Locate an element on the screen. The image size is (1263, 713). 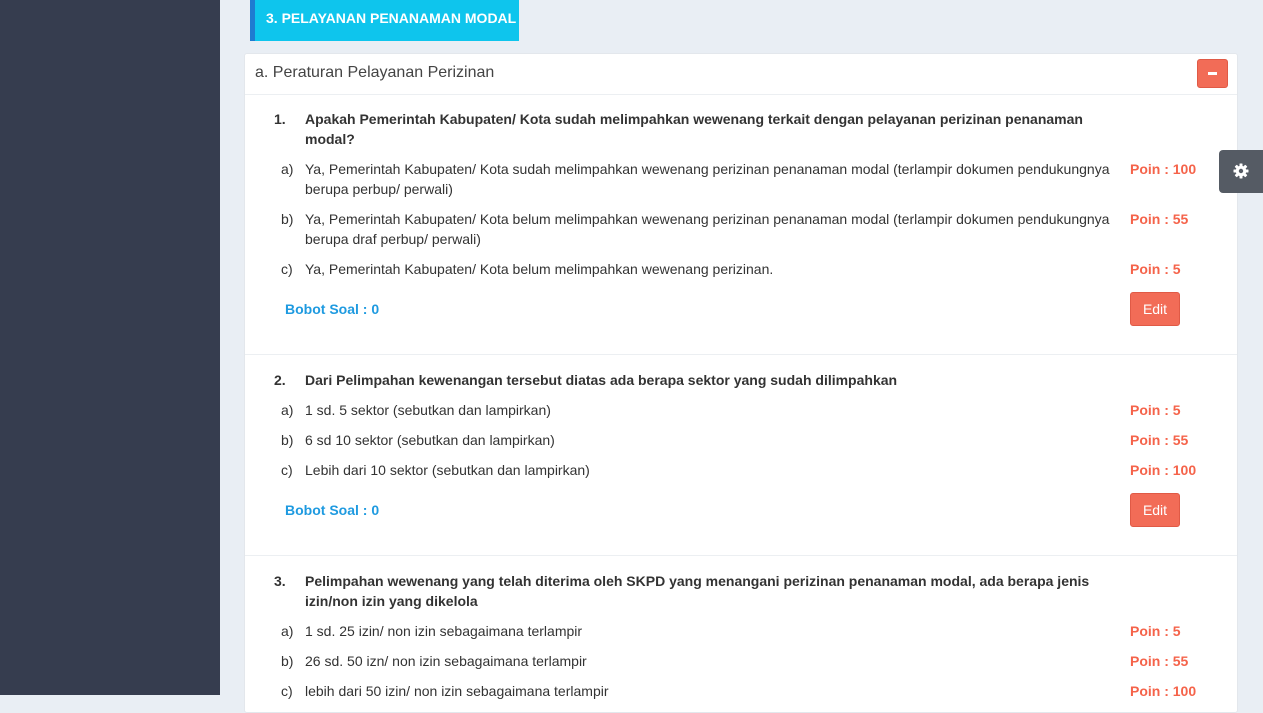
option-2a-poin: Poin : 5 is located at coordinates (1155, 410).